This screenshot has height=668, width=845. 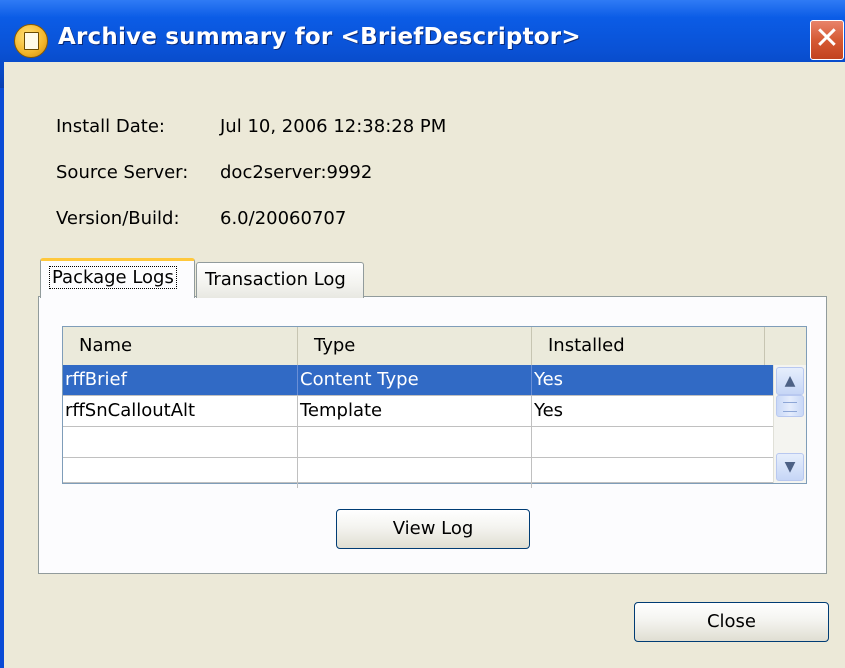 I want to click on version-build-value: 6.0/20060707, so click(x=283, y=218).